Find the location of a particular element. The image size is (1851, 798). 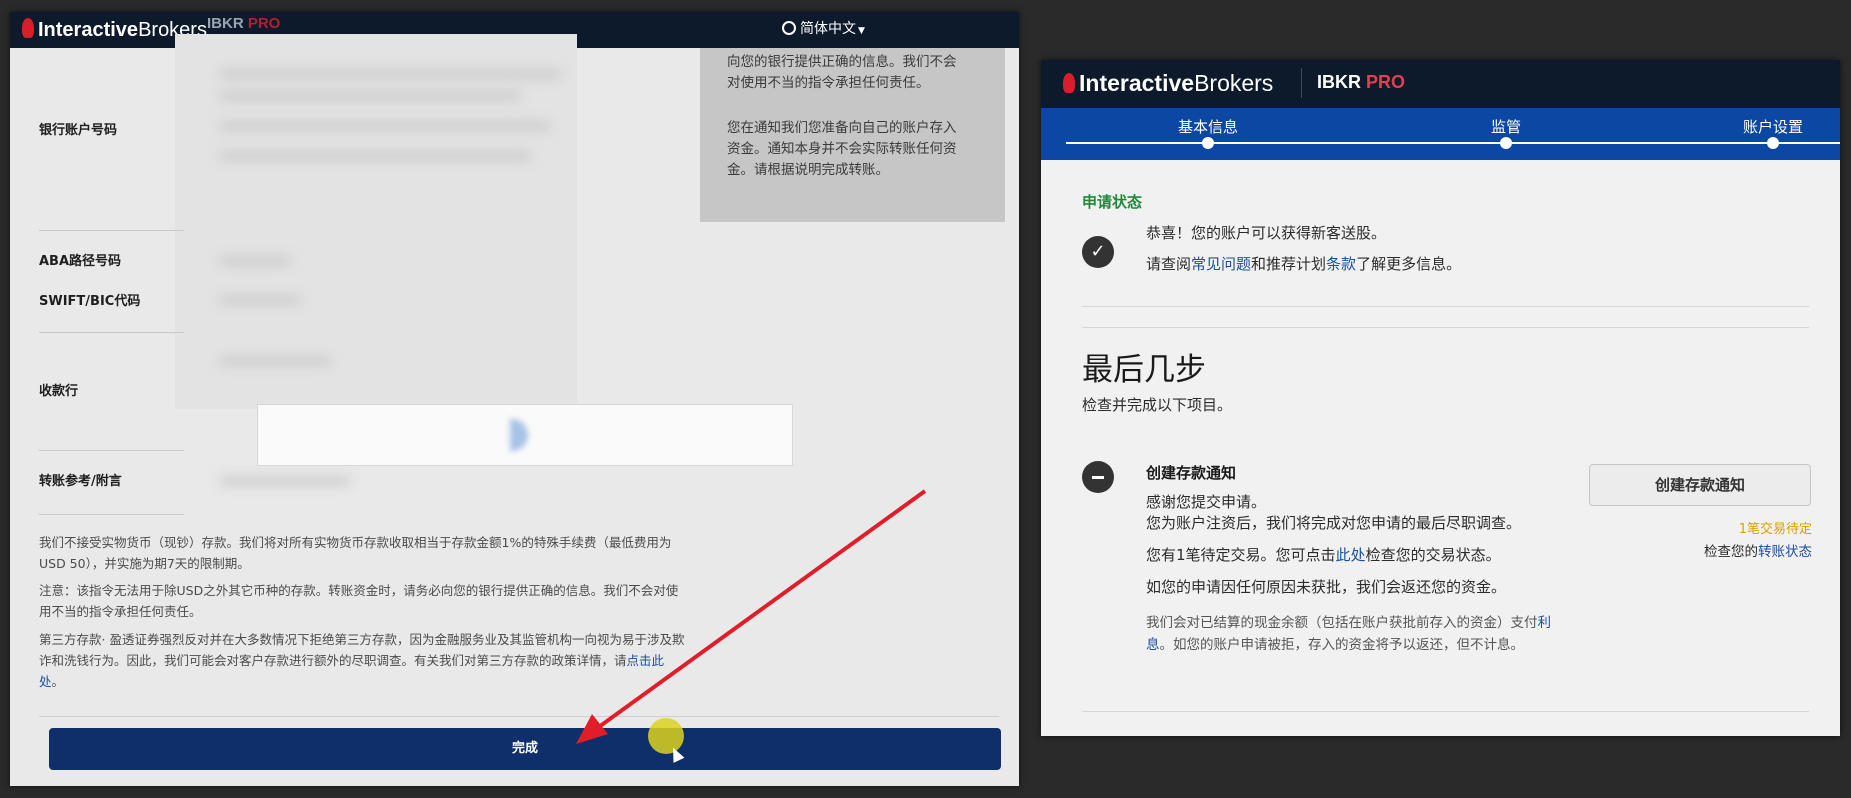

check-status-text: 检查您的 is located at coordinates (1731, 552).